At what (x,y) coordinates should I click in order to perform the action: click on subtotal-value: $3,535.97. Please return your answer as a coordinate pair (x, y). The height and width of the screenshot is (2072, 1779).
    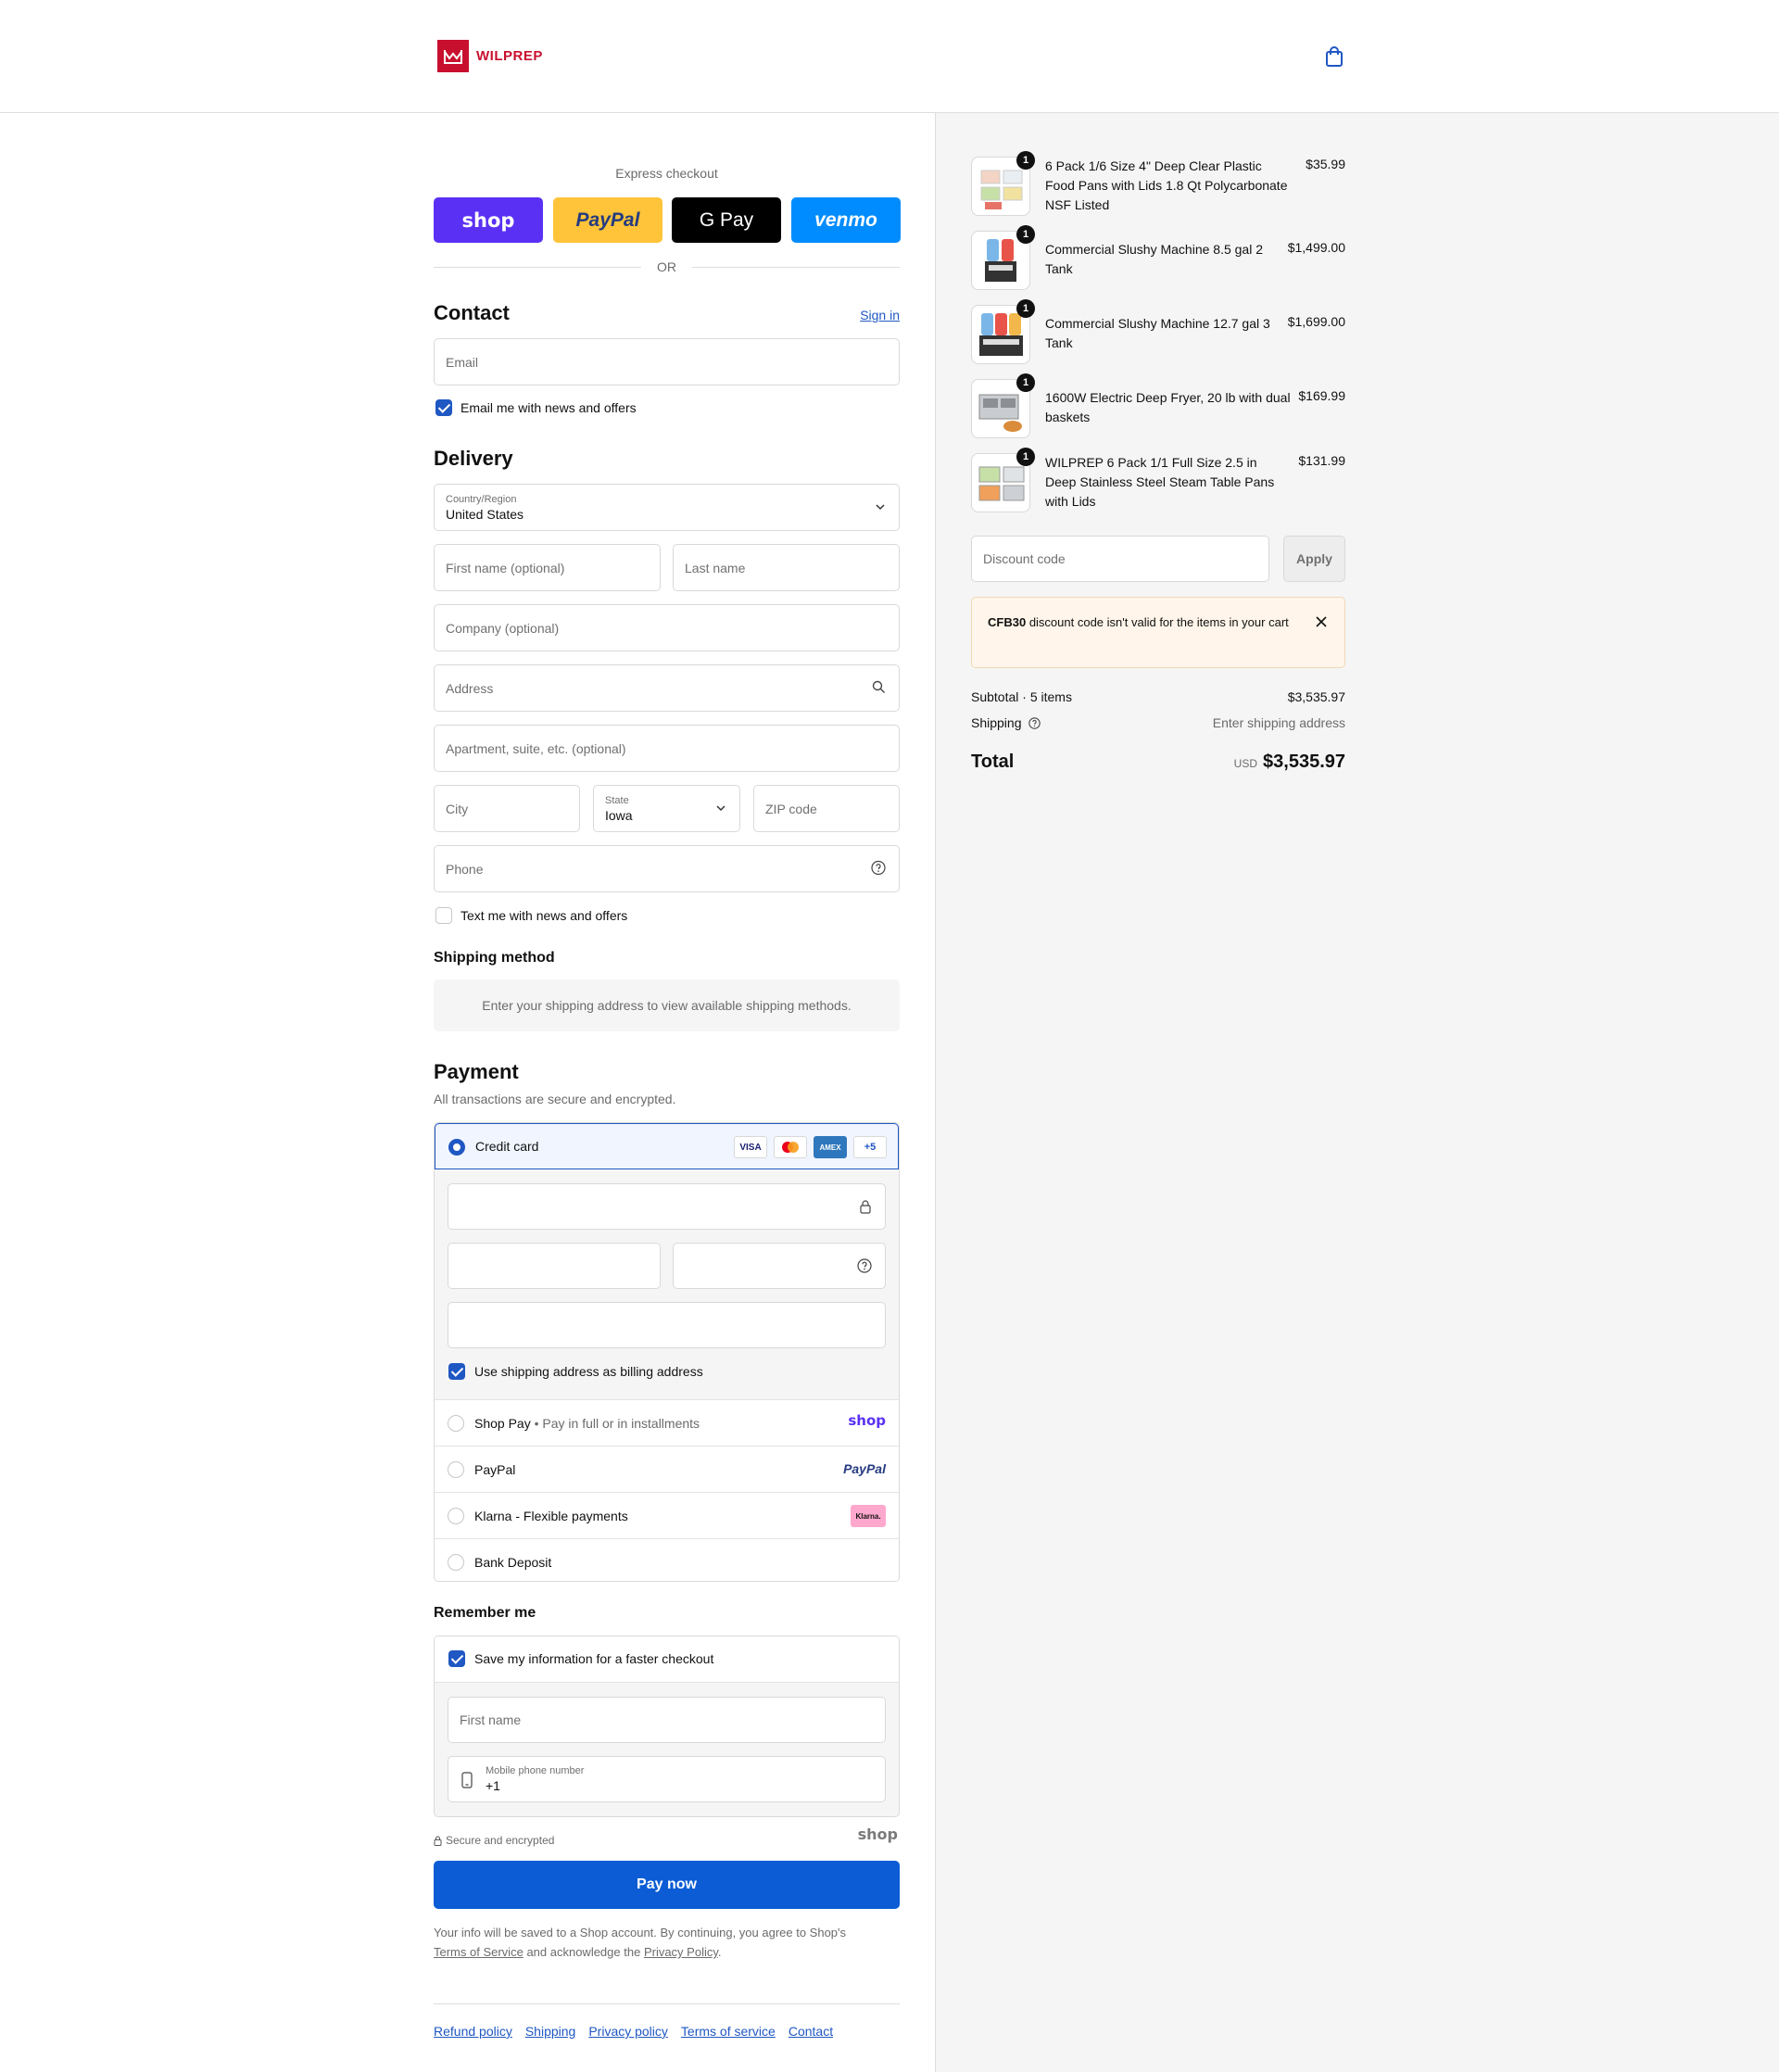
    Looking at the image, I should click on (1316, 696).